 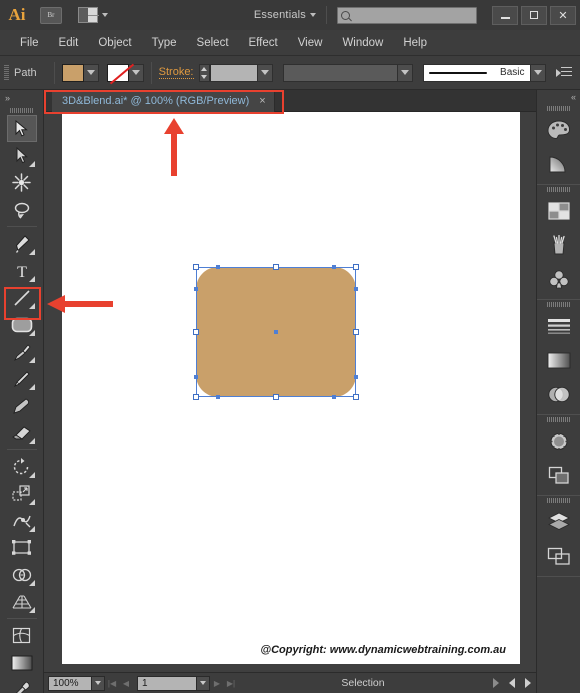 I want to click on stroke-swatch-none, so click(x=117, y=72).